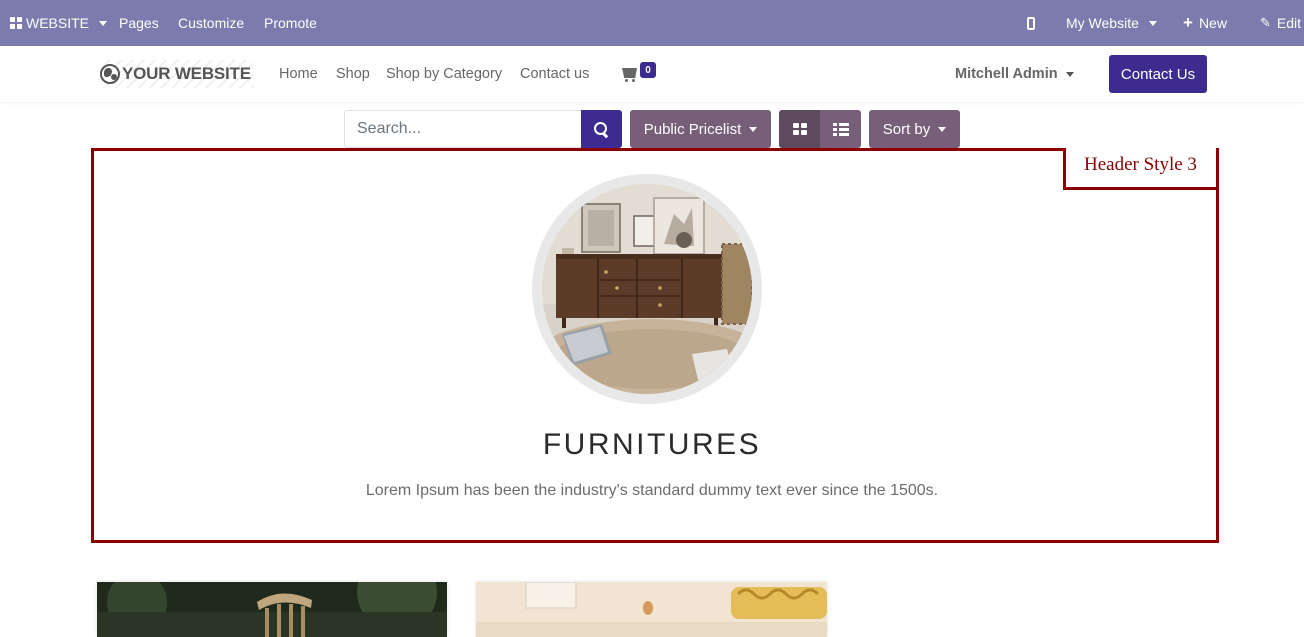 The width and height of the screenshot is (1304, 637). Describe the element at coordinates (1141, 169) in the screenshot. I see `header-style-tag: Header Style 3` at that location.